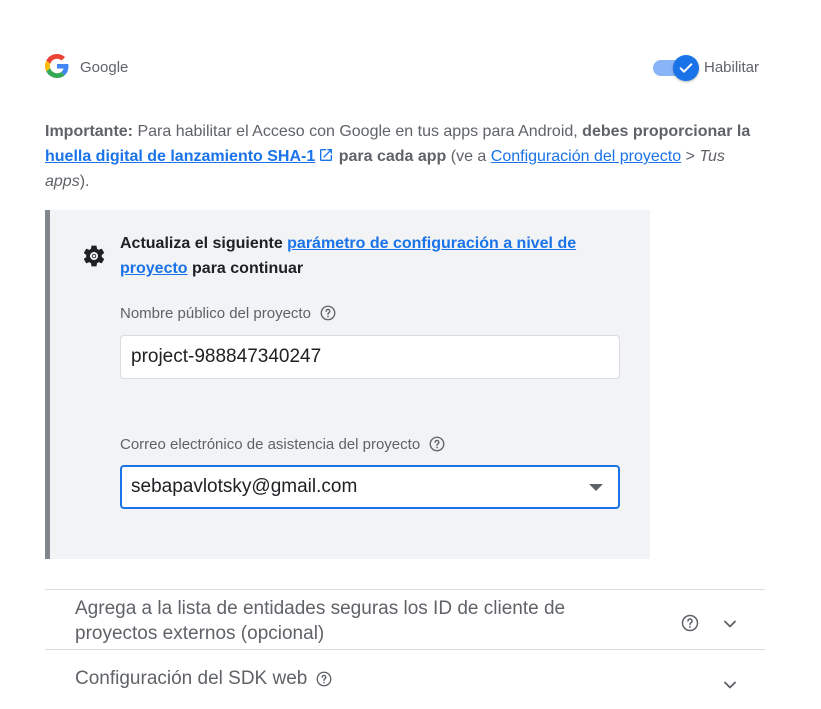 The image size is (821, 709). Describe the element at coordinates (732, 67) in the screenshot. I see `toggle-label: Habilitar` at that location.